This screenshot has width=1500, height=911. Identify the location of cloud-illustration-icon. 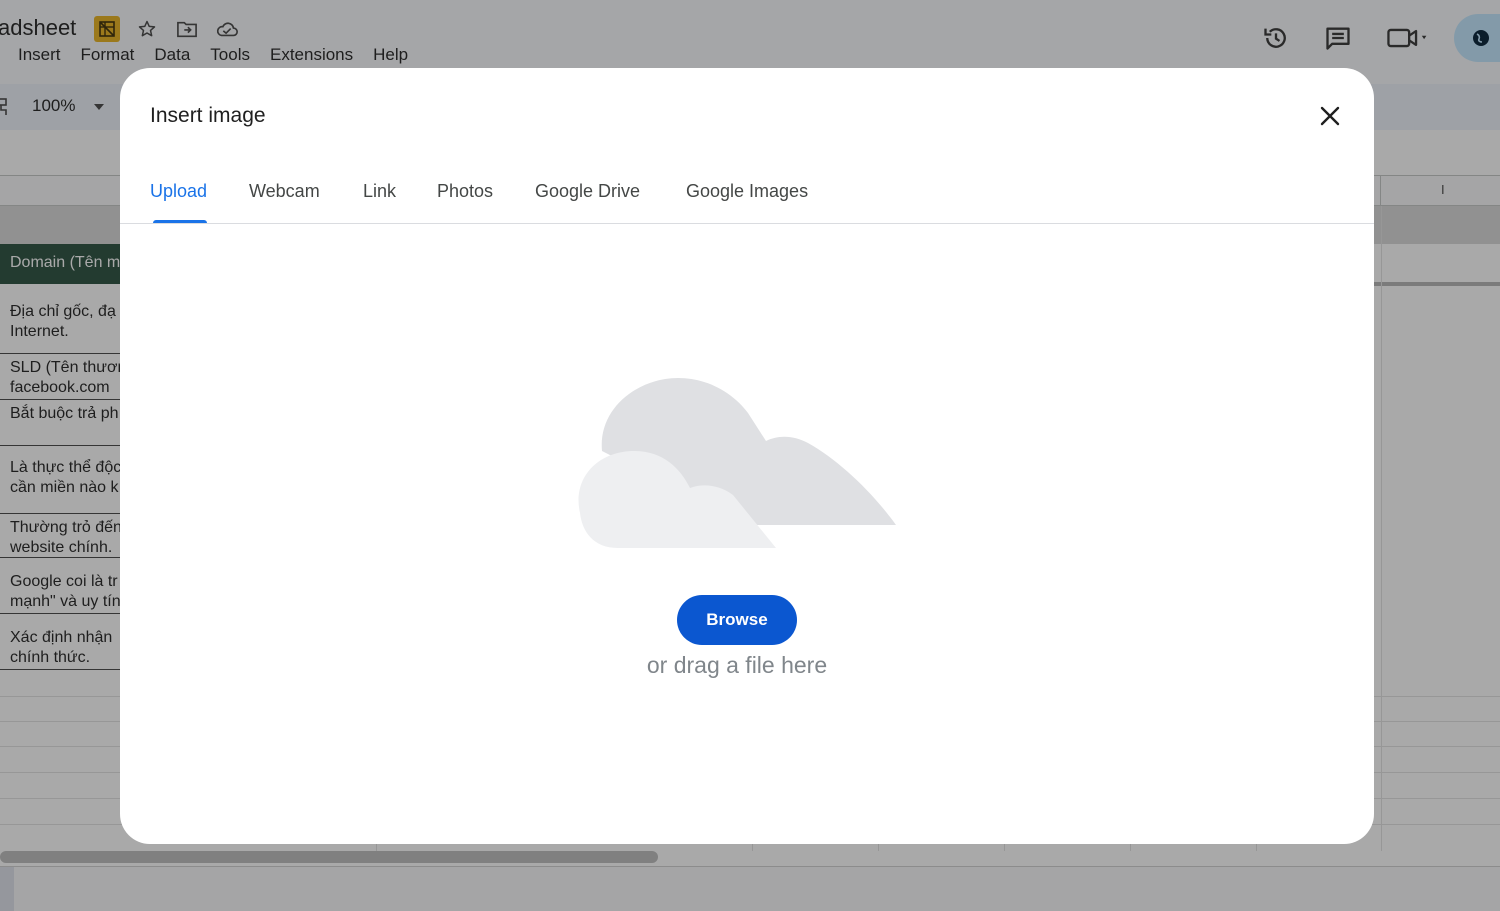
(737, 463).